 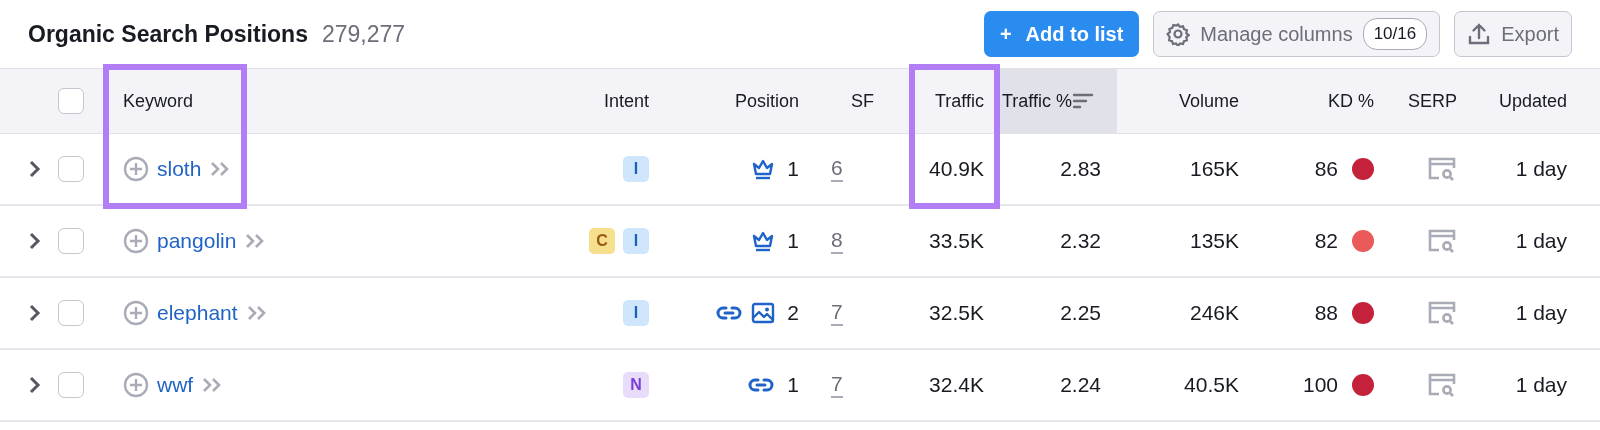 I want to click on keyword-link: sloth, so click(x=179, y=169).